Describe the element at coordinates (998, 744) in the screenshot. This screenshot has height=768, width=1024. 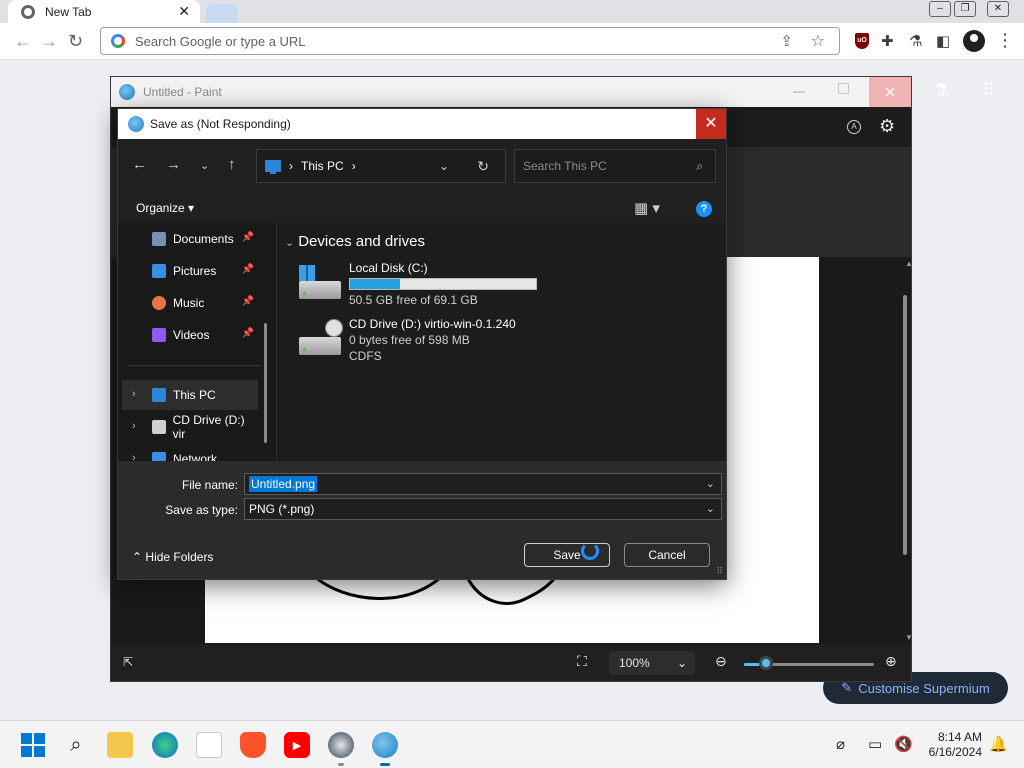
I see `notification-bell-icon: 🔔` at that location.